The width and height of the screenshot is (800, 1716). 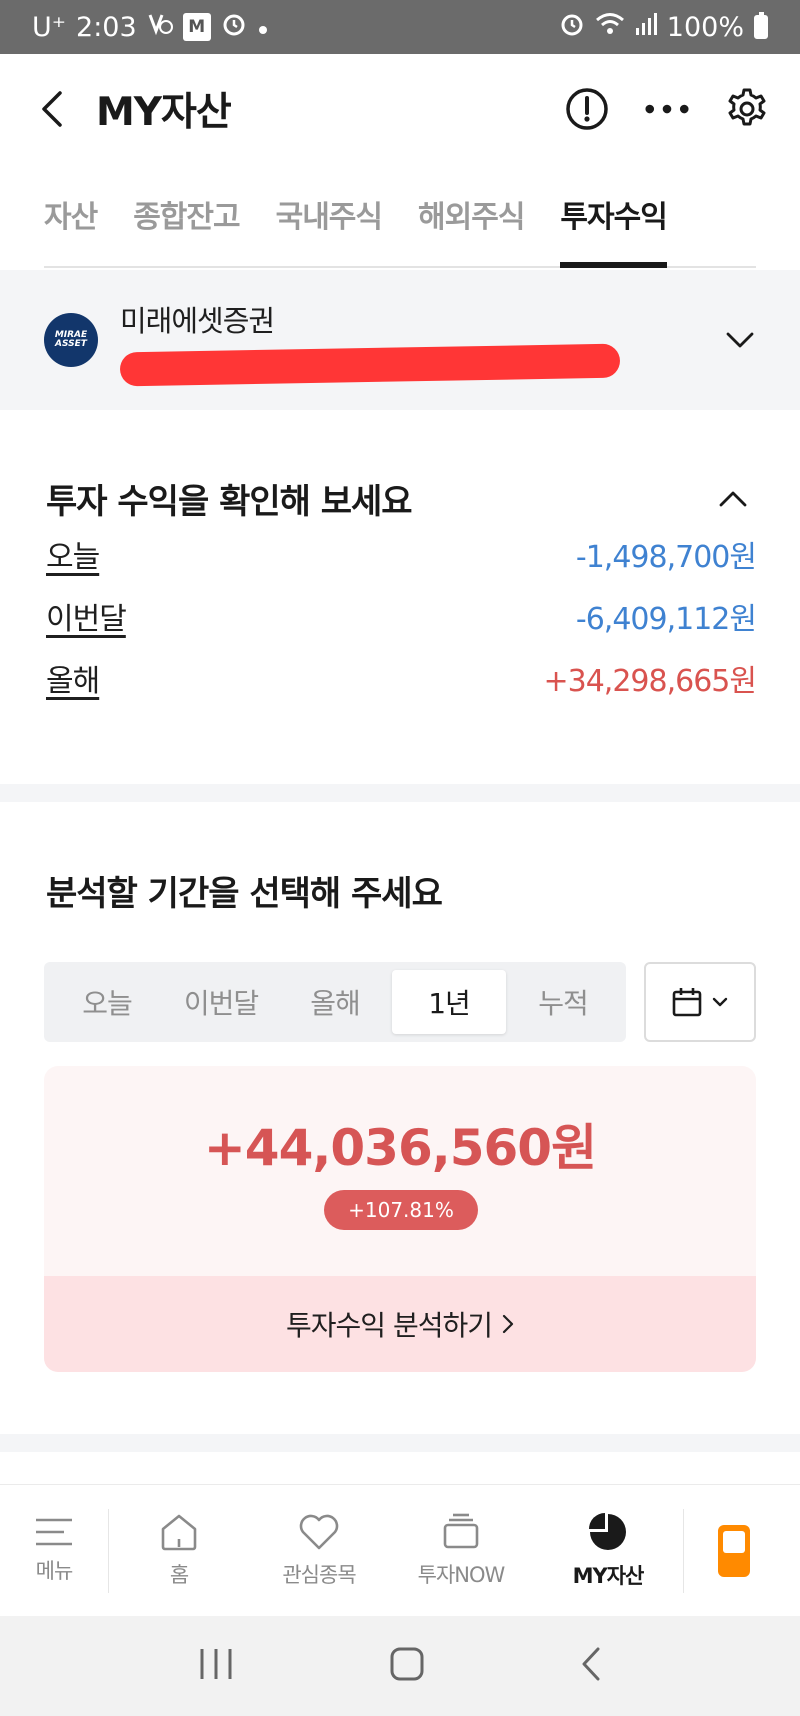 I want to click on back-button, so click(x=56, y=109).